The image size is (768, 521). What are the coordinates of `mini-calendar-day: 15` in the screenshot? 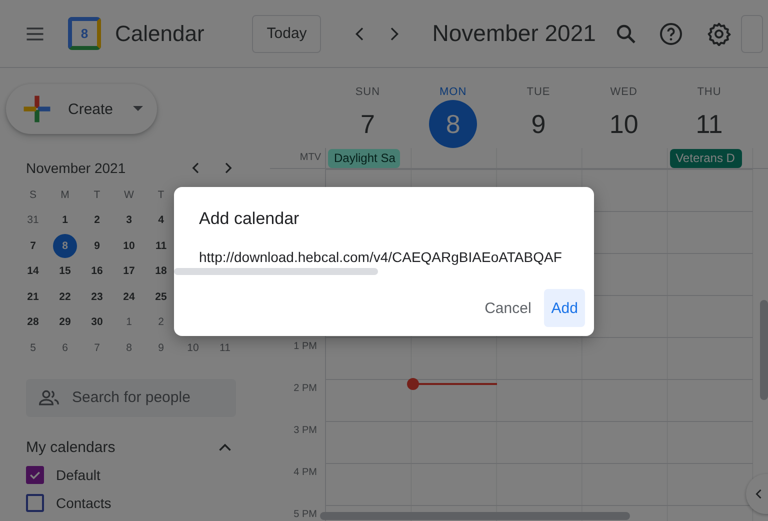 It's located at (65, 271).